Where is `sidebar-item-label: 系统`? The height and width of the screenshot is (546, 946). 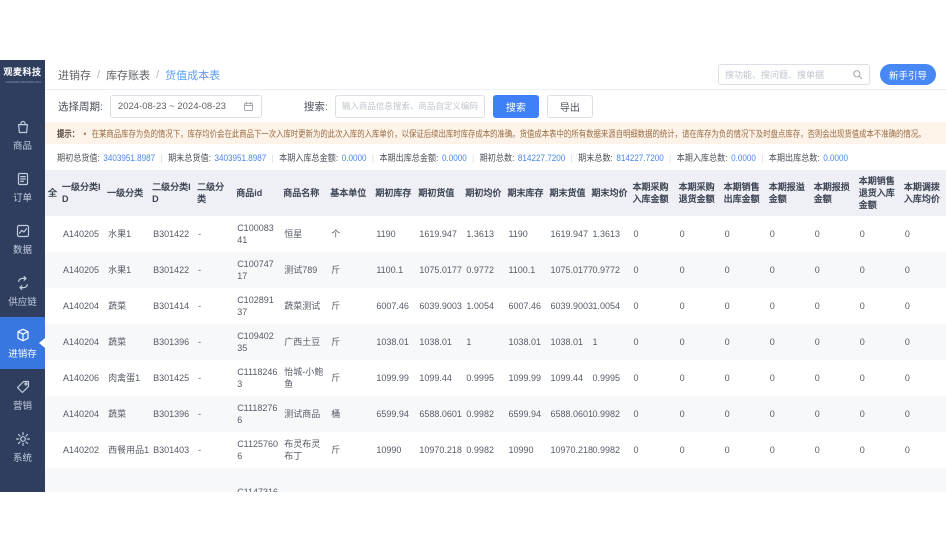
sidebar-item-label: 系统 is located at coordinates (22, 458).